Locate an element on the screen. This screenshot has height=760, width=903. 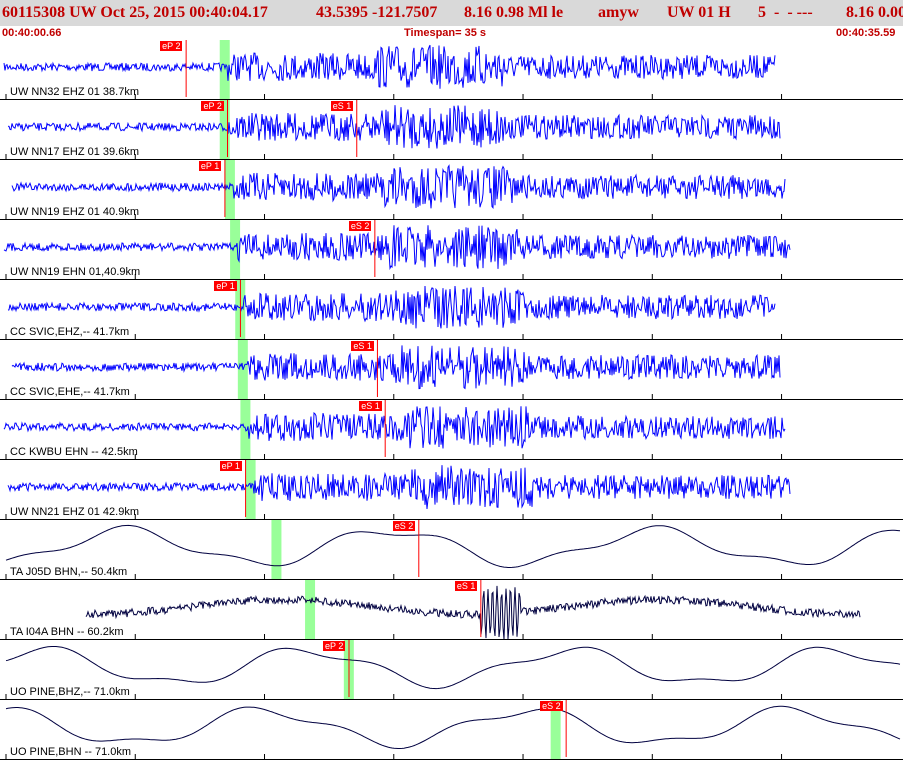
event-magnitude: 8.16 0.98 Ml le is located at coordinates (514, 12).